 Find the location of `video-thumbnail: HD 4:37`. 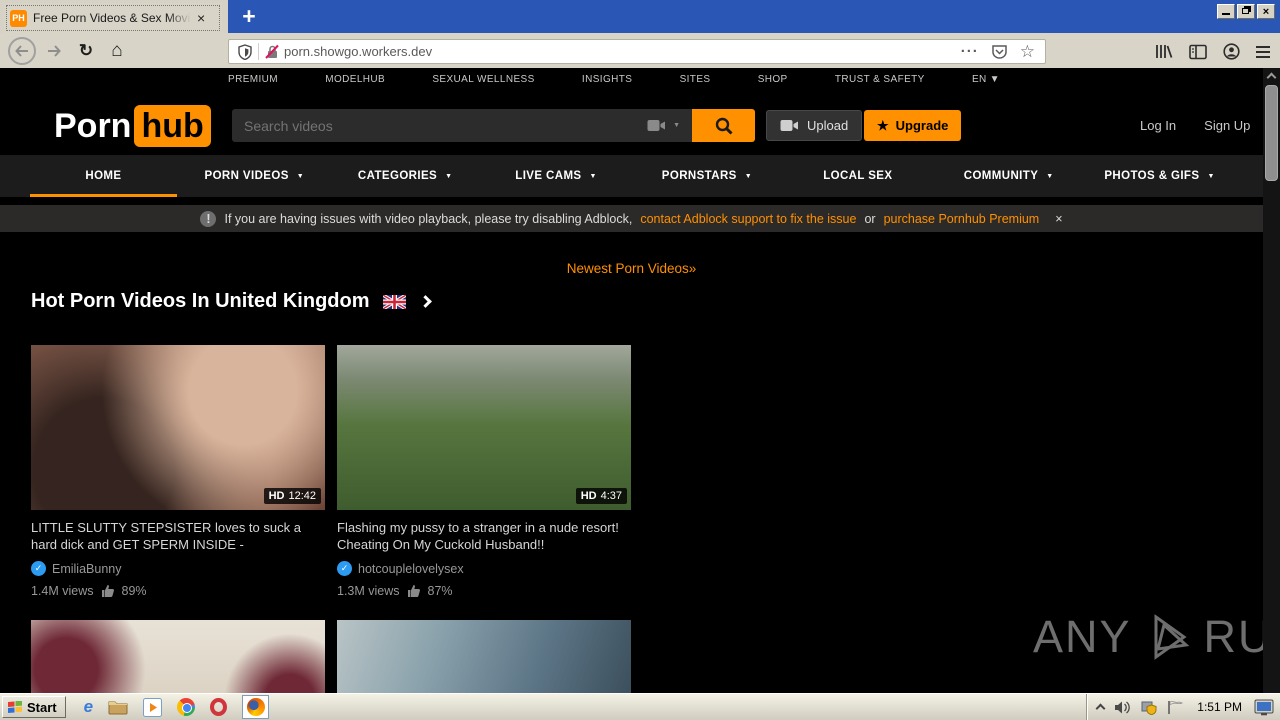

video-thumbnail: HD 4:37 is located at coordinates (484, 427).